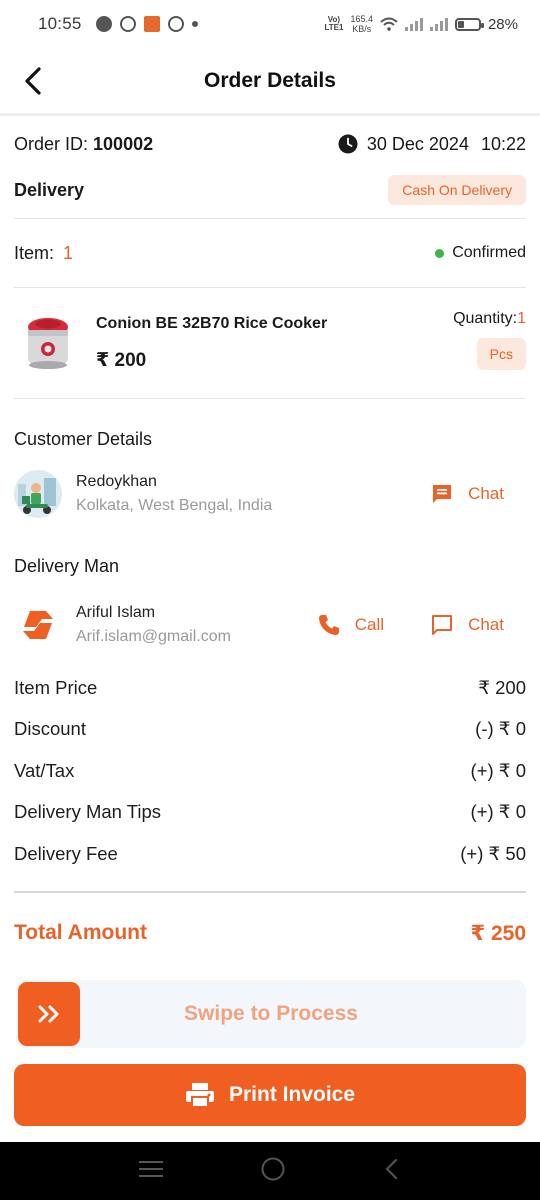 This screenshot has width=540, height=1200. I want to click on back-arrow-icon, so click(33, 81).